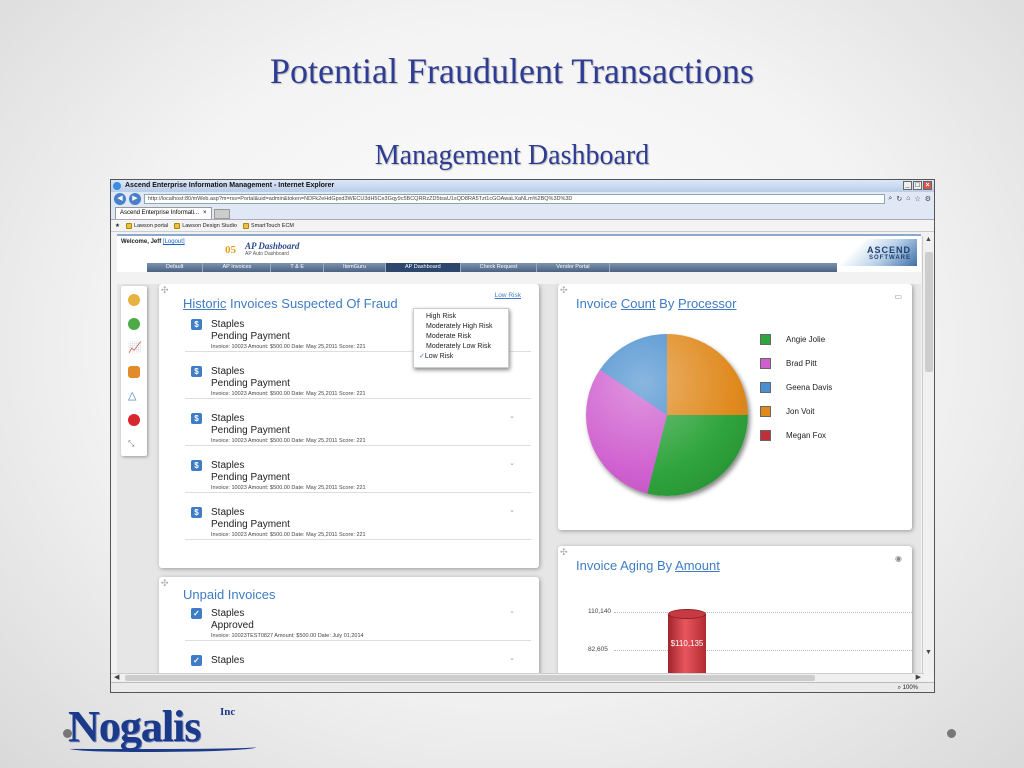  Describe the element at coordinates (229, 594) in the screenshot. I see `unpaid-invoices-title: Unpaid Invoices` at that location.